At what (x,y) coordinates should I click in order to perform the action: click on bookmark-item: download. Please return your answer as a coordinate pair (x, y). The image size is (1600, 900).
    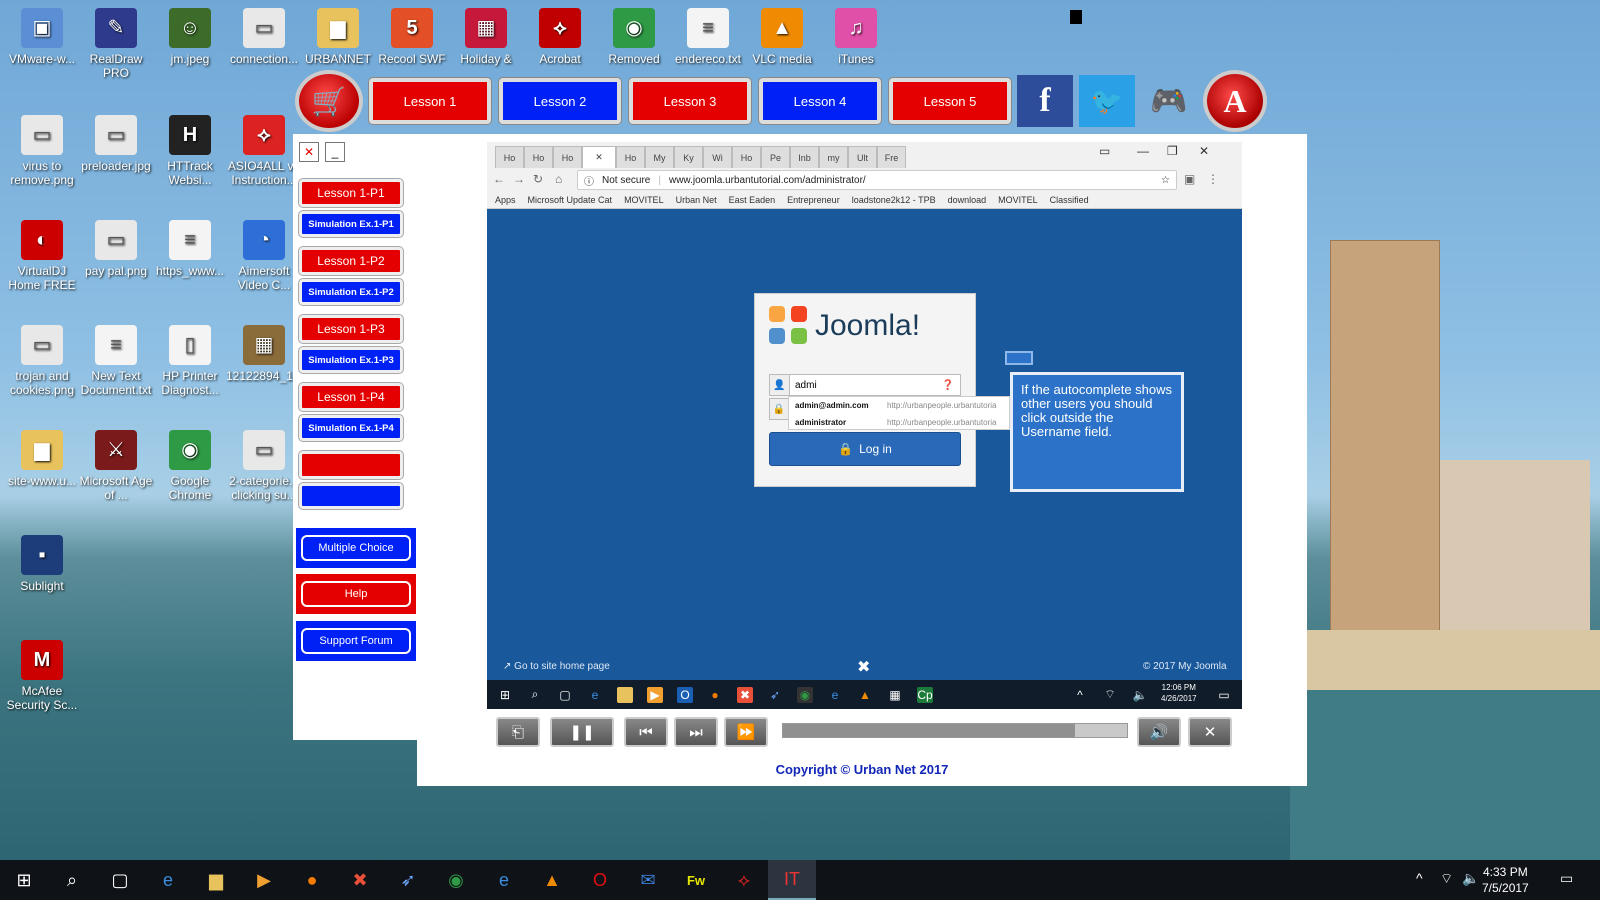
    Looking at the image, I should click on (967, 200).